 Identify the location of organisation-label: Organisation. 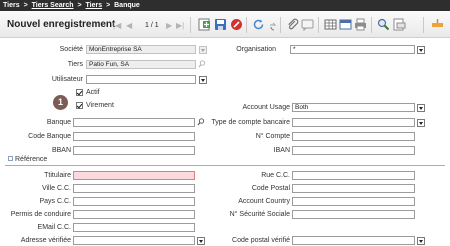
(256, 49).